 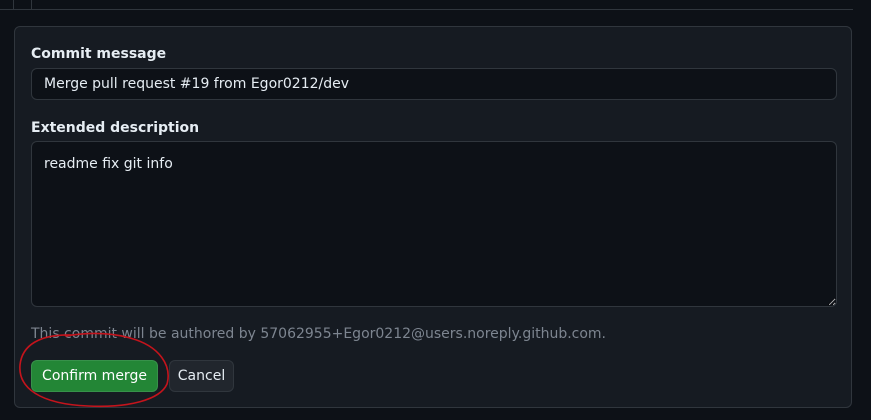 What do you see at coordinates (201, 376) in the screenshot?
I see `cancel-button: Cancel` at bounding box center [201, 376].